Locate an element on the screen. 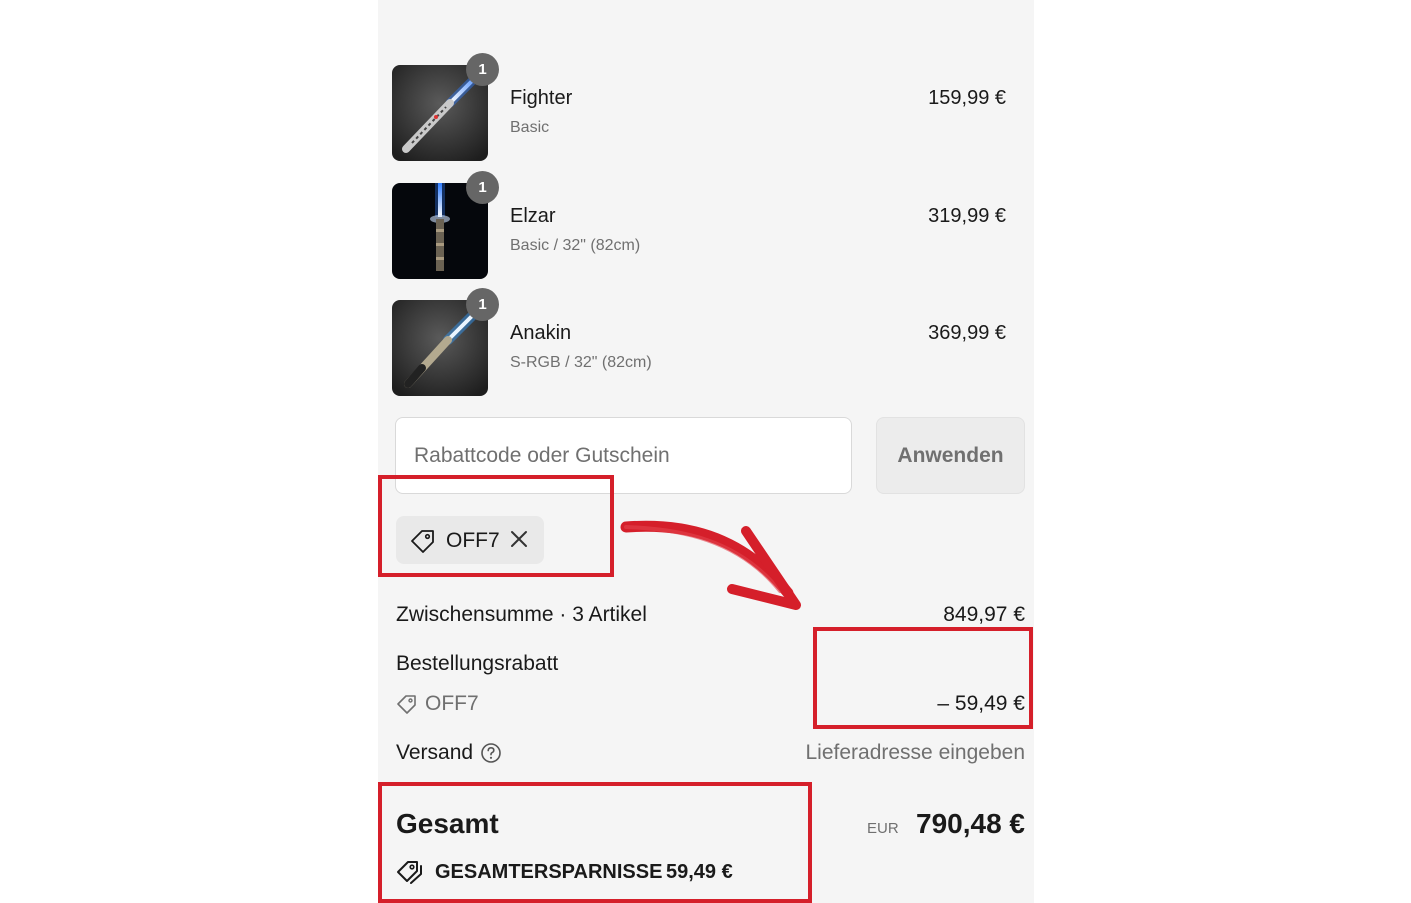  applied-discount-chip: OFF7 is located at coordinates (470, 540).